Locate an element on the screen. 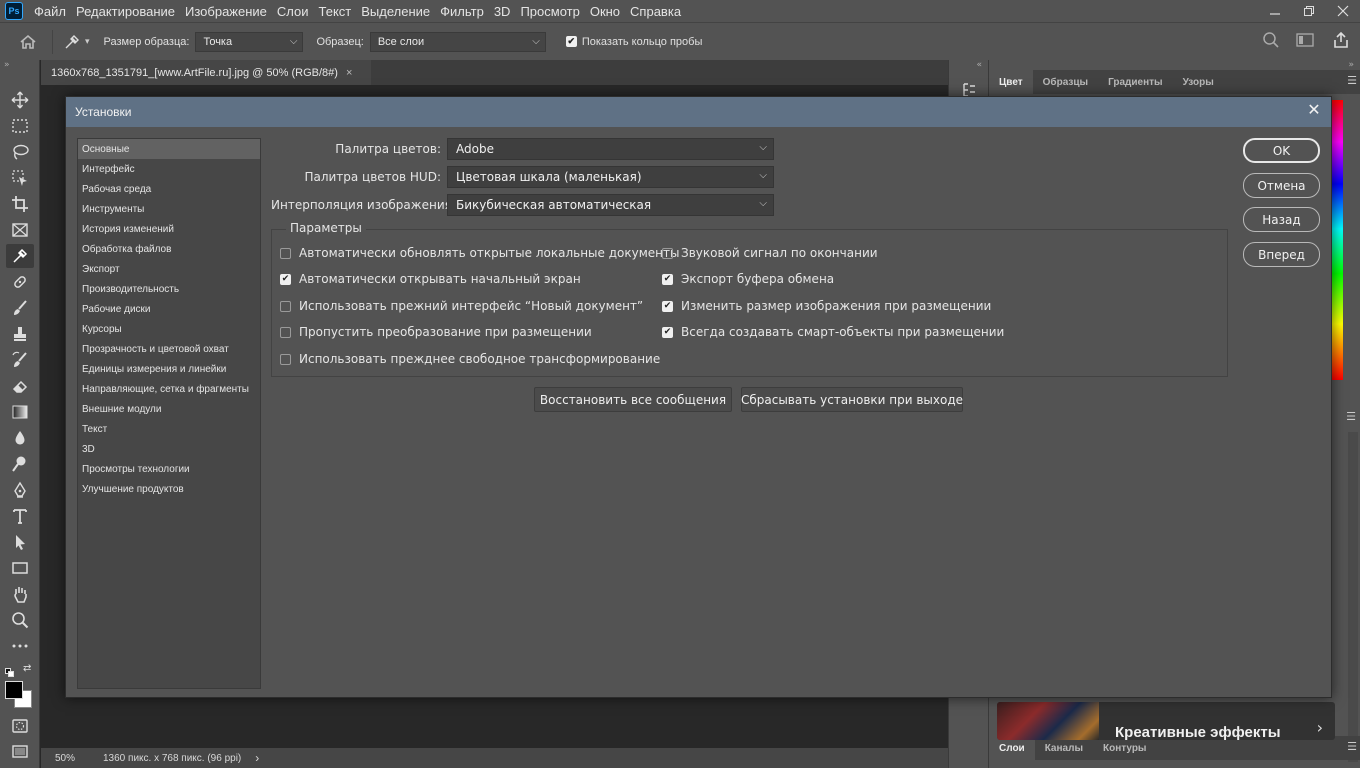 Image resolution: width=1360 pixels, height=768 pixels. healing-brush-tool-icon is located at coordinates (20, 282).